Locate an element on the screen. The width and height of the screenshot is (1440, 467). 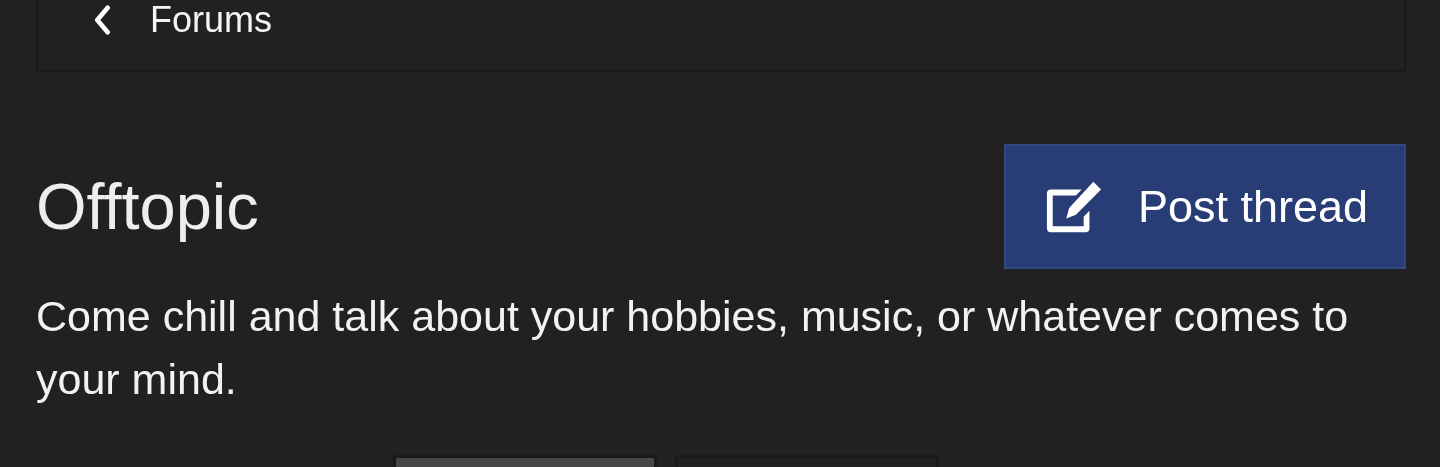
back-link: Forums is located at coordinates (182, 19).